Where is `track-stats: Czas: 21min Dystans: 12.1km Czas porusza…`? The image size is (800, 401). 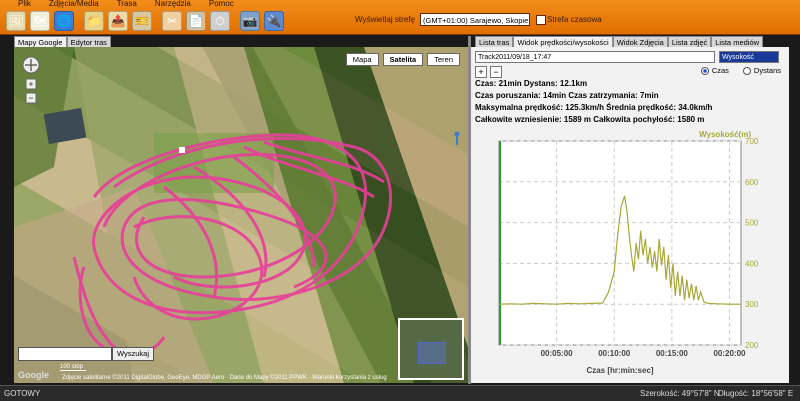 track-stats: Czas: 21min Dystans: 12.1km Czas porusza… is located at coordinates (593, 102).